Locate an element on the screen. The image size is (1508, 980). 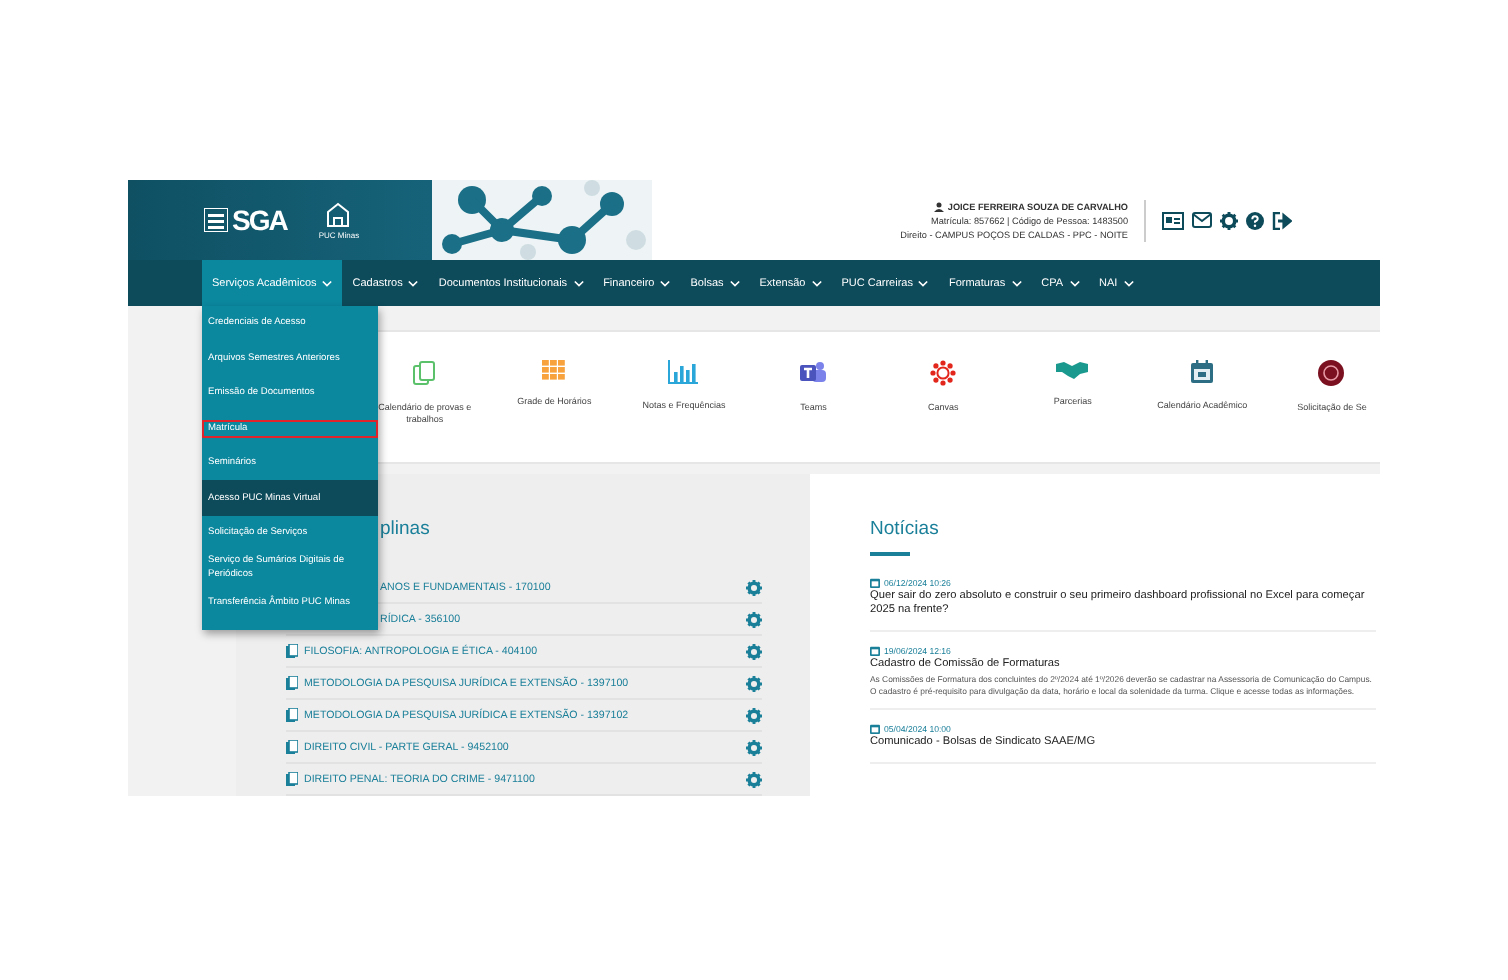
teams-icon is located at coordinates (813, 373).